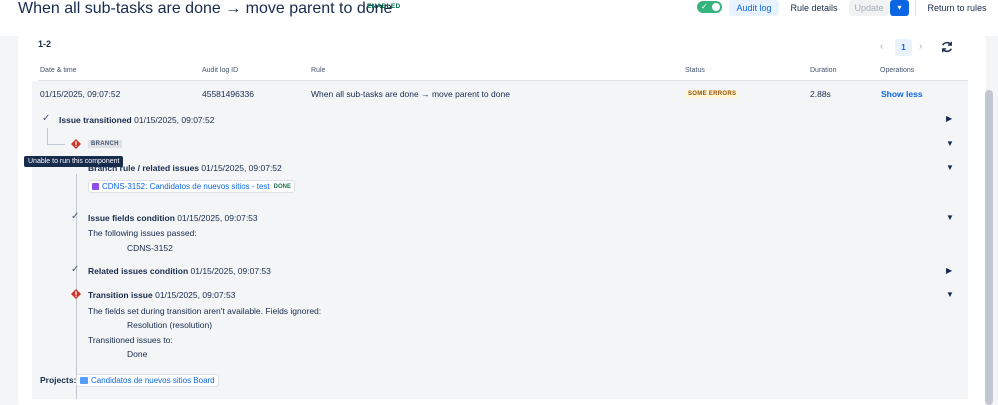 Image resolution: width=998 pixels, height=405 pixels. What do you see at coordinates (45, 44) in the screenshot?
I see `result-count: 1-2` at bounding box center [45, 44].